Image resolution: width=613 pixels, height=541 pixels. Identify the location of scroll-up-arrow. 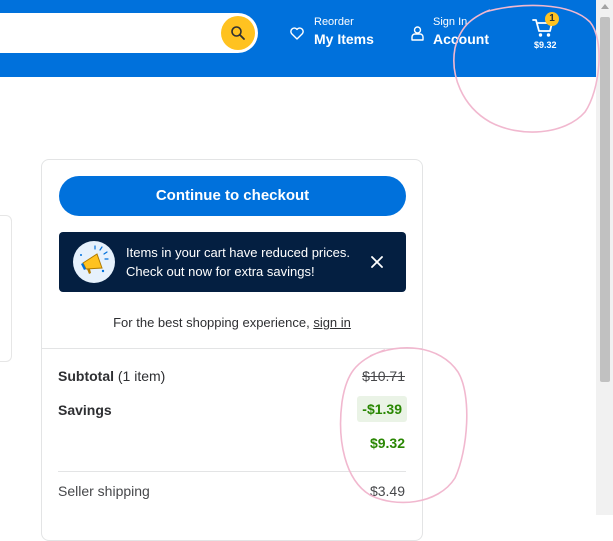
(605, 6).